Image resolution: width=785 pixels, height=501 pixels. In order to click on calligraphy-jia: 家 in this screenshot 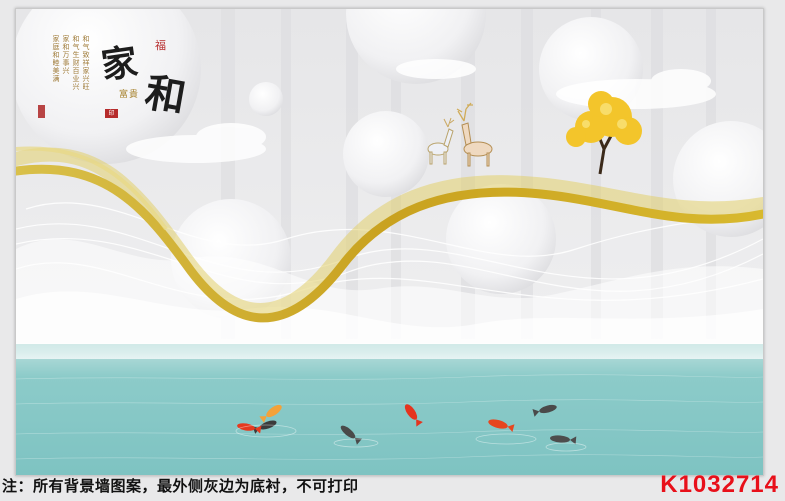, I will do `click(119, 64)`.